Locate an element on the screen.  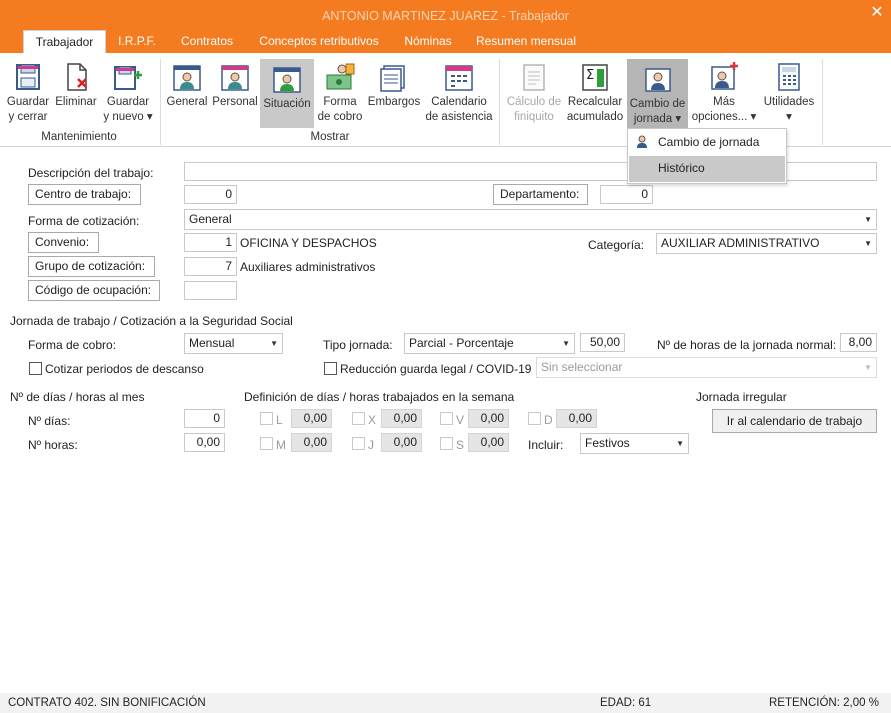
reduccion-checkbox is located at coordinates (330, 368).